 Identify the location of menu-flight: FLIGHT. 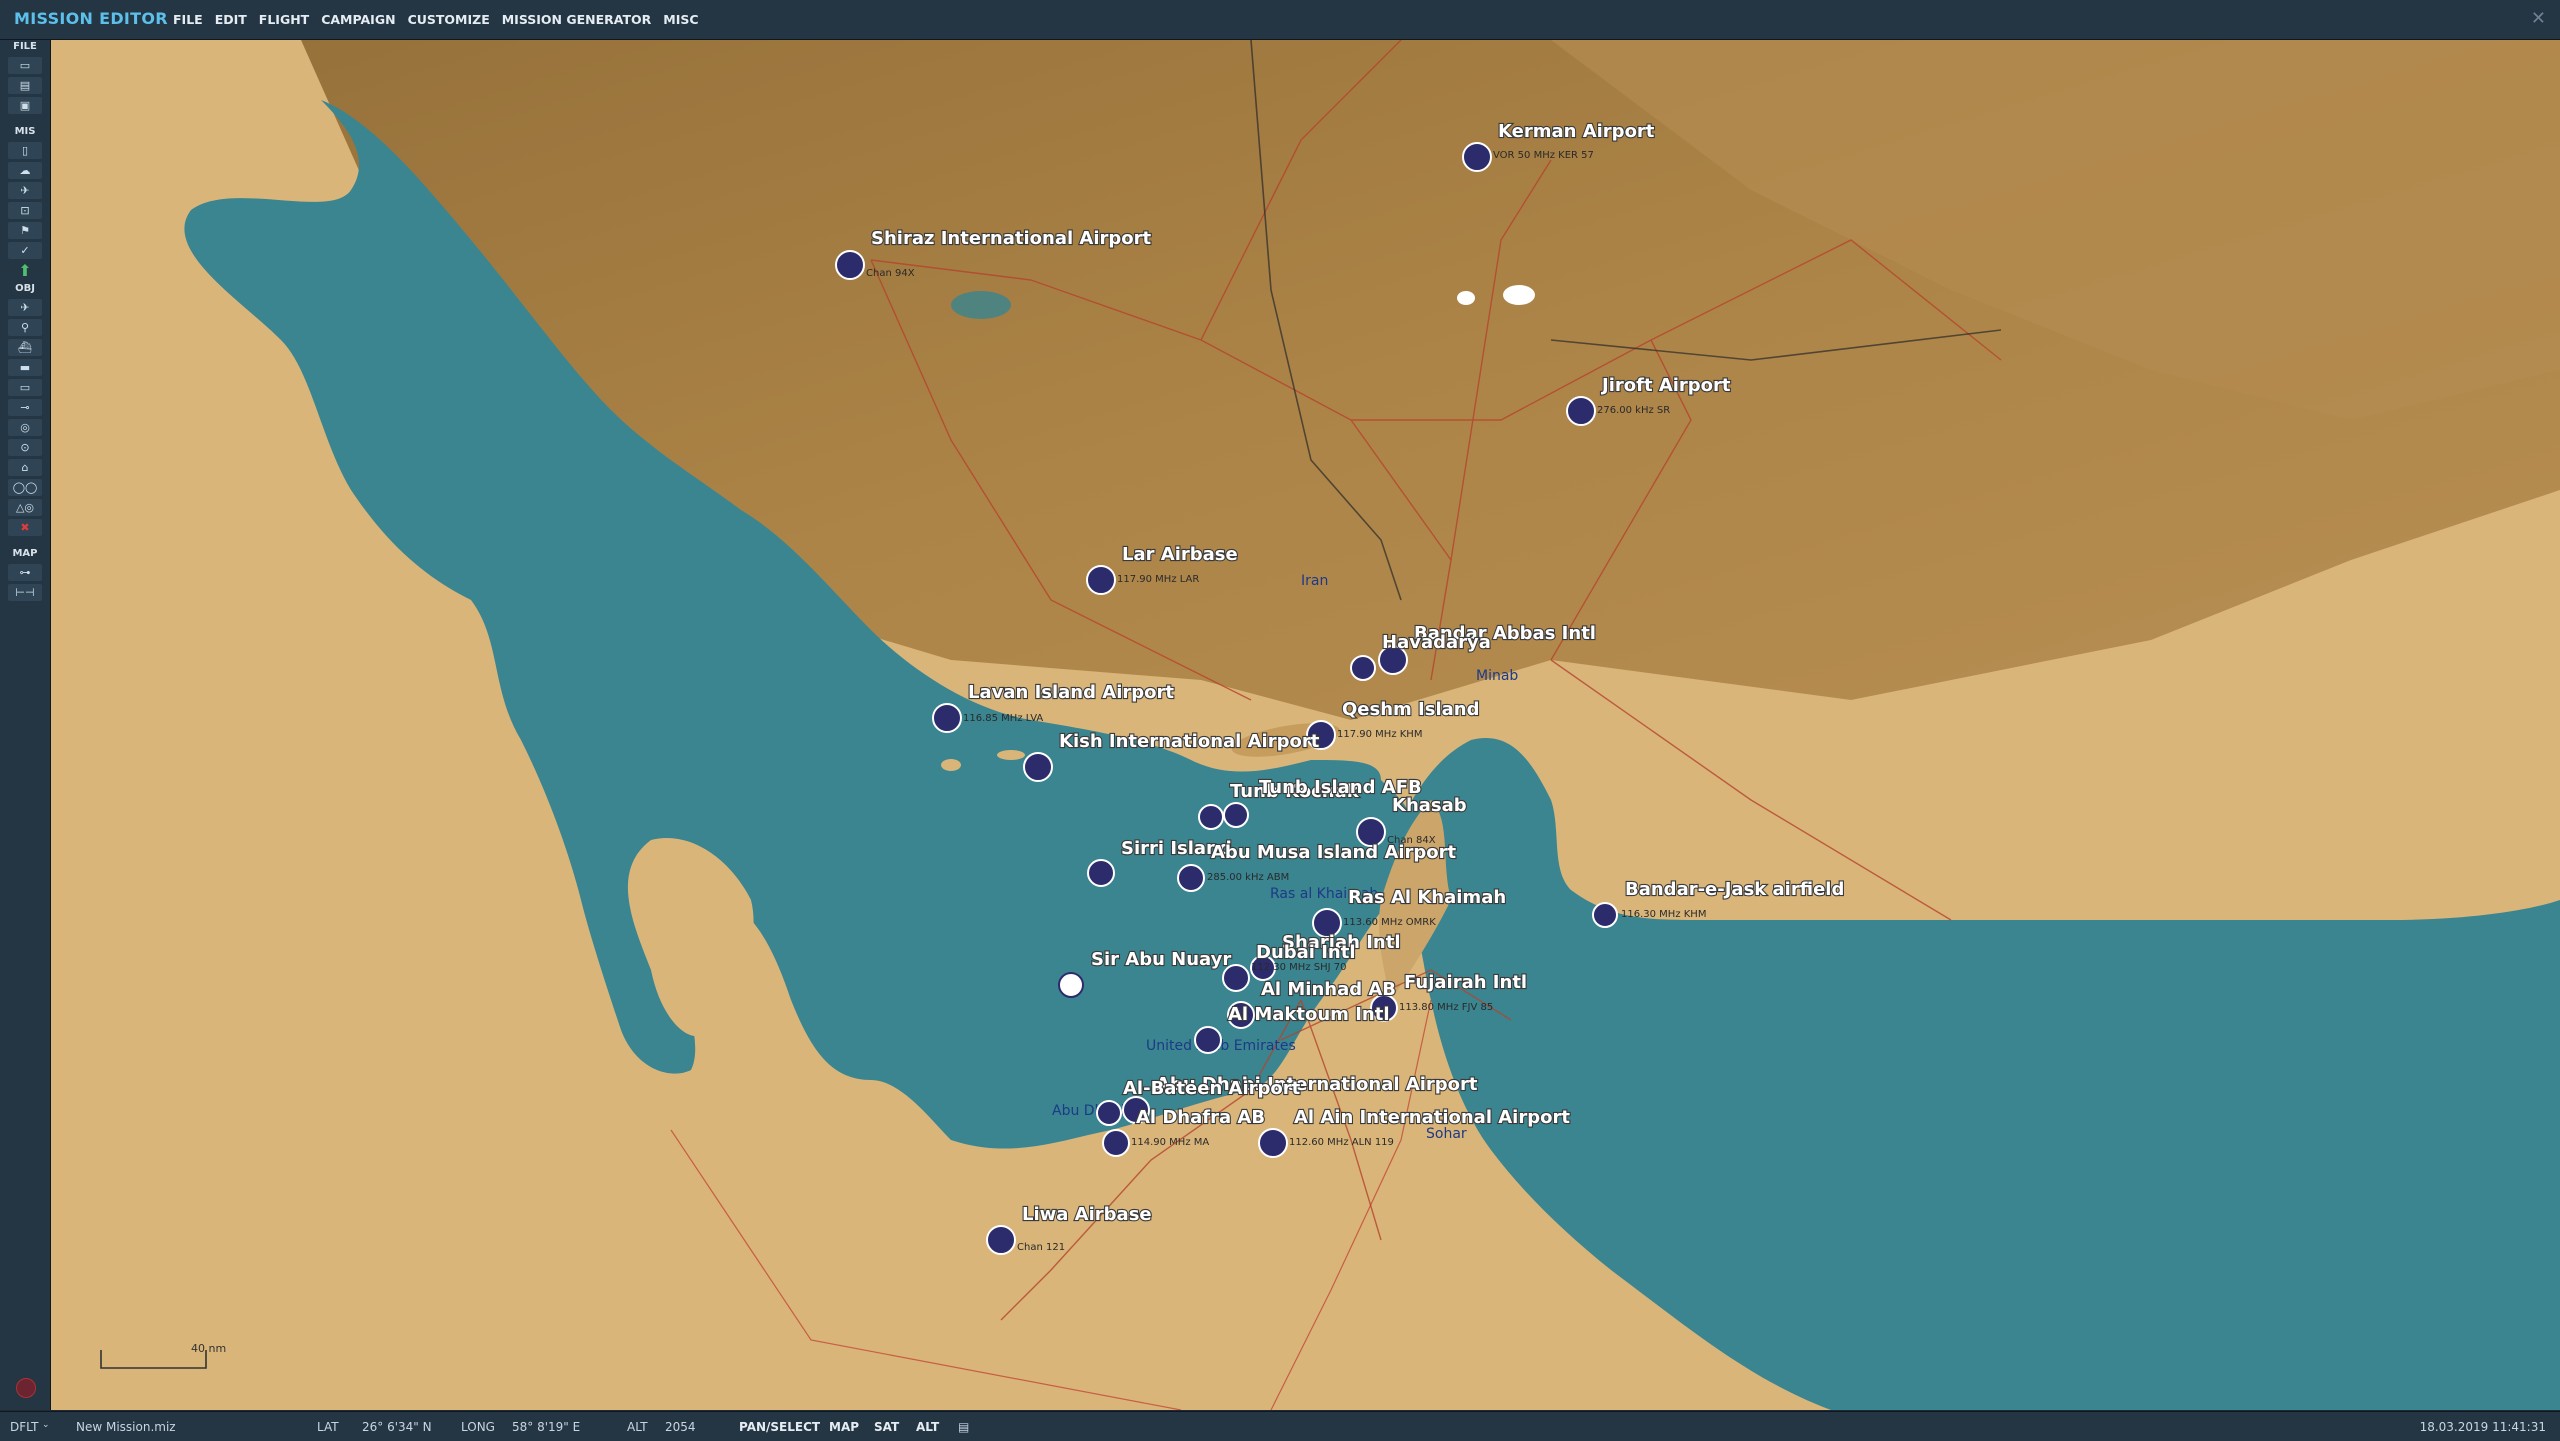
(284, 19).